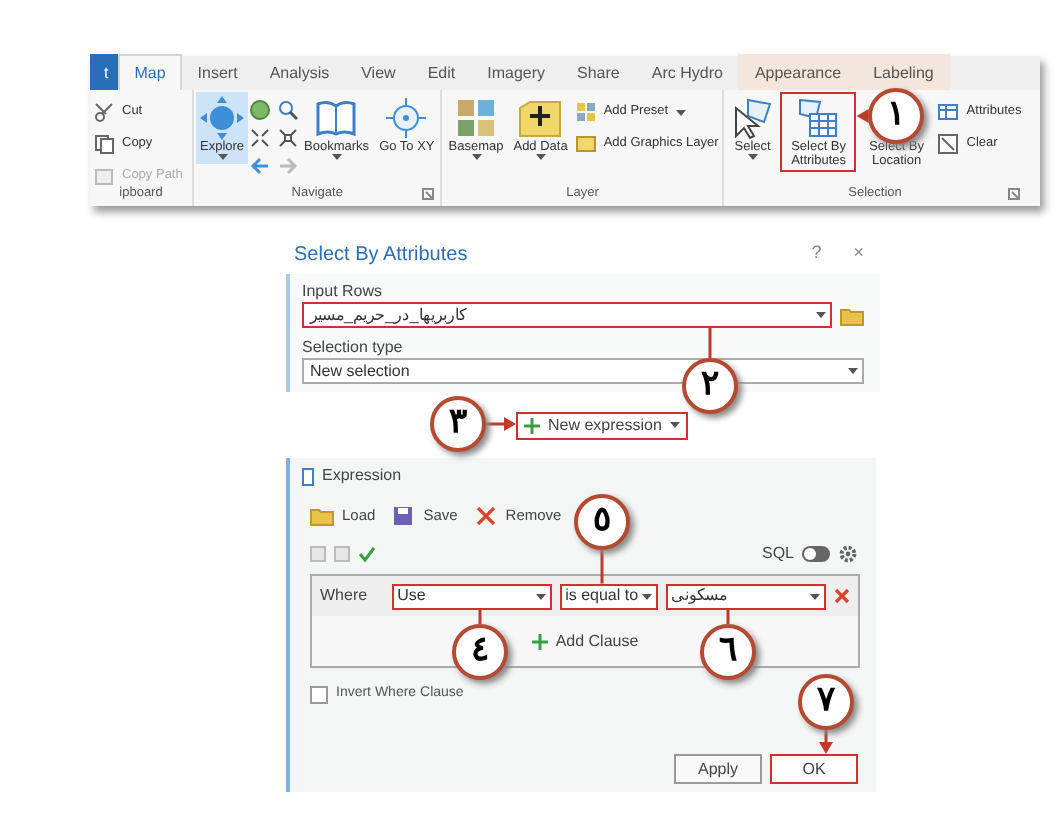 The width and height of the screenshot is (1064, 818). I want to click on preset-icon, so click(585, 112).